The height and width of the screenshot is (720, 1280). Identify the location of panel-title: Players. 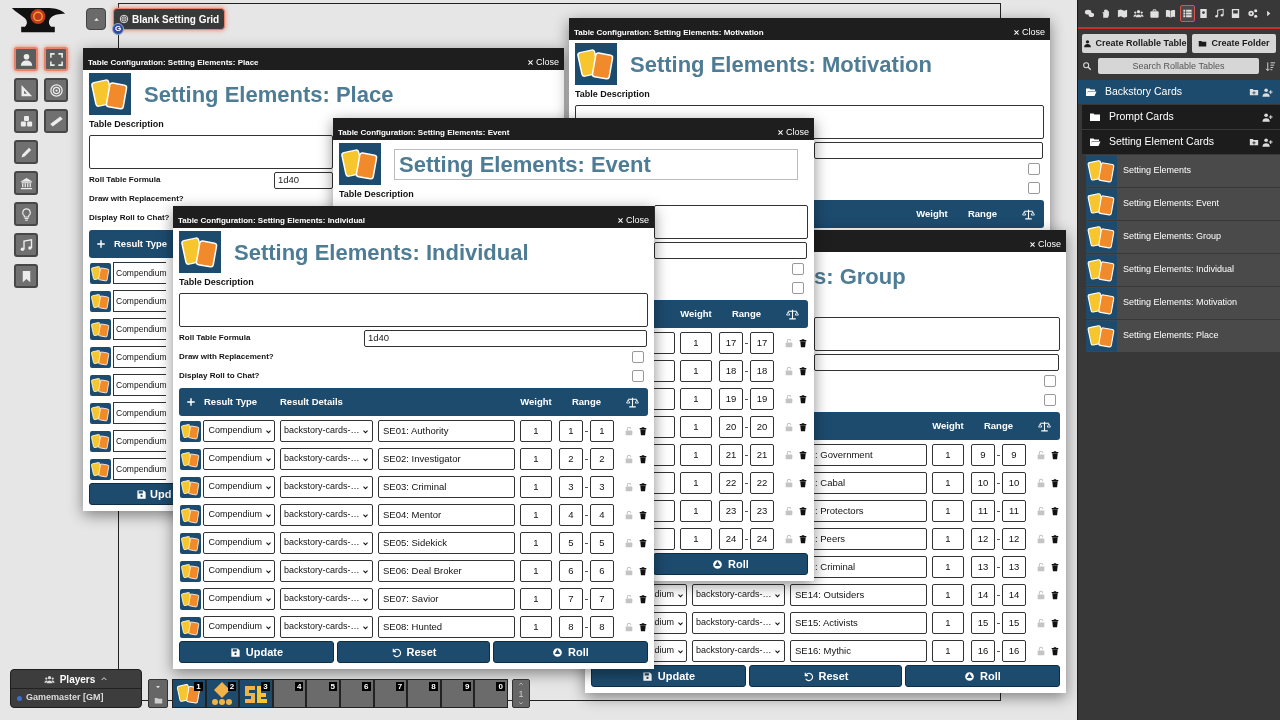
(77, 679).